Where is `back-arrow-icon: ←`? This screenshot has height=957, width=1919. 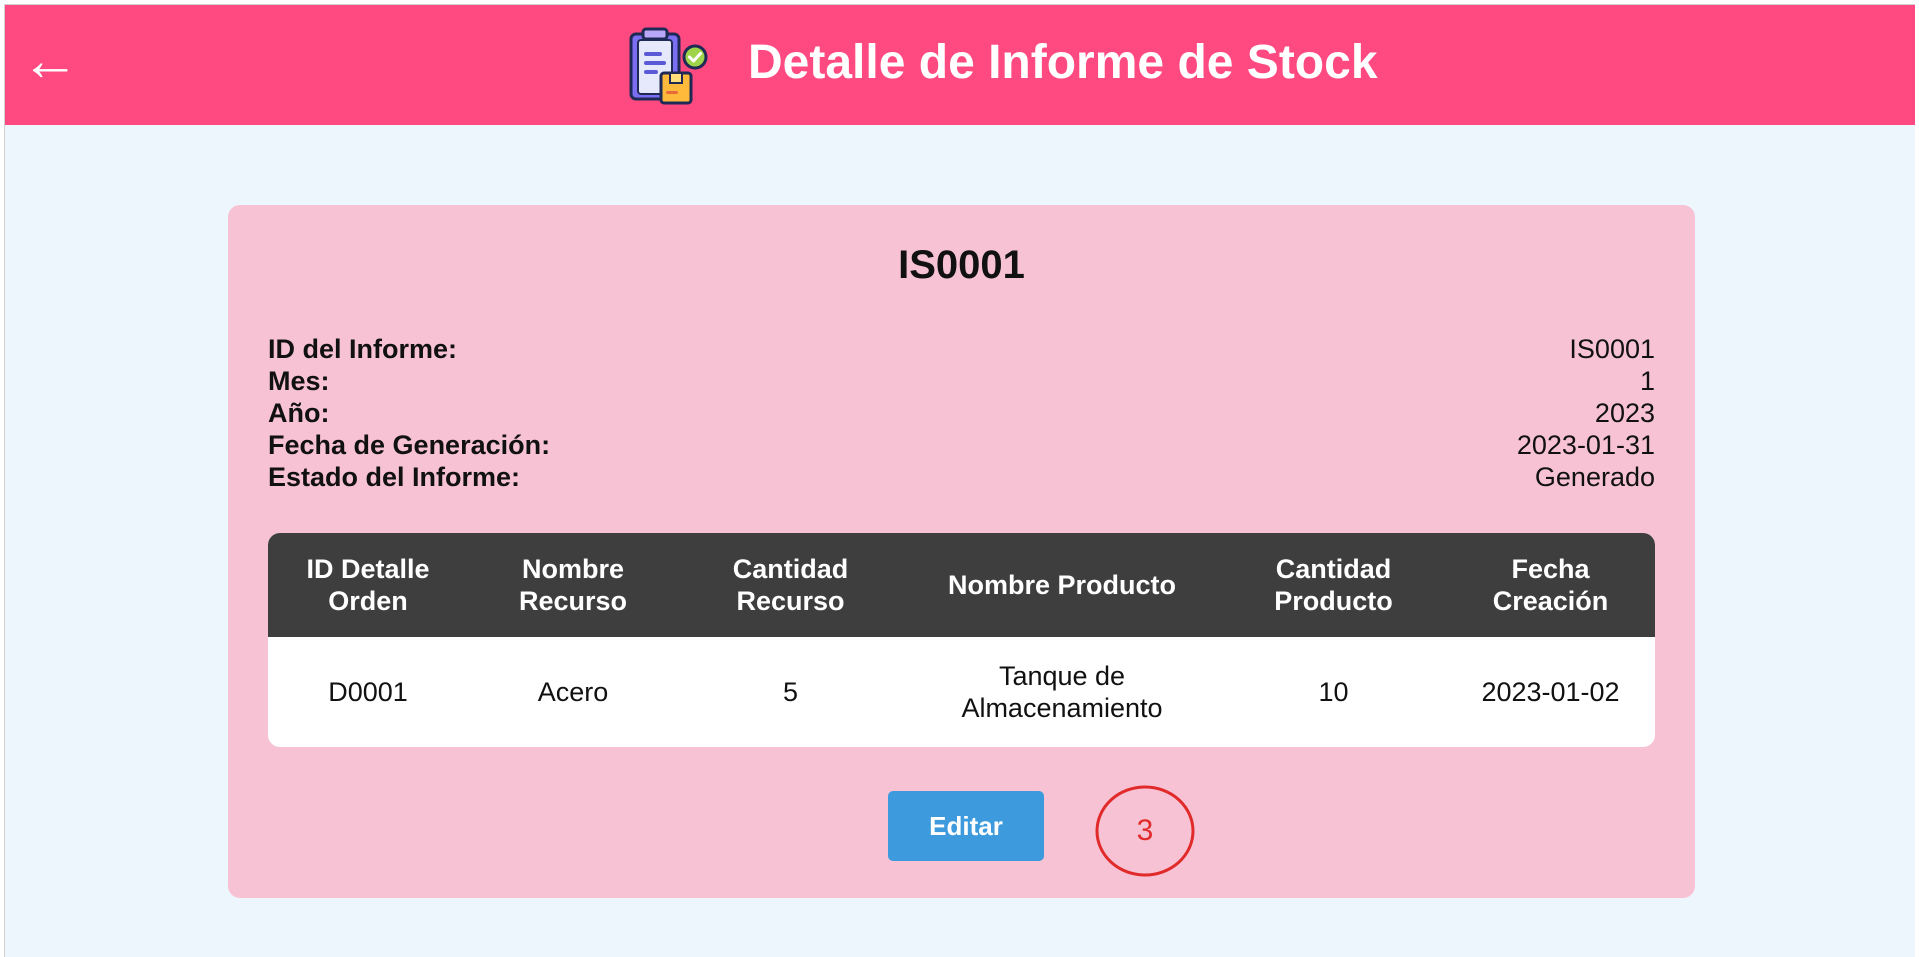 back-arrow-icon: ← is located at coordinates (50, 61).